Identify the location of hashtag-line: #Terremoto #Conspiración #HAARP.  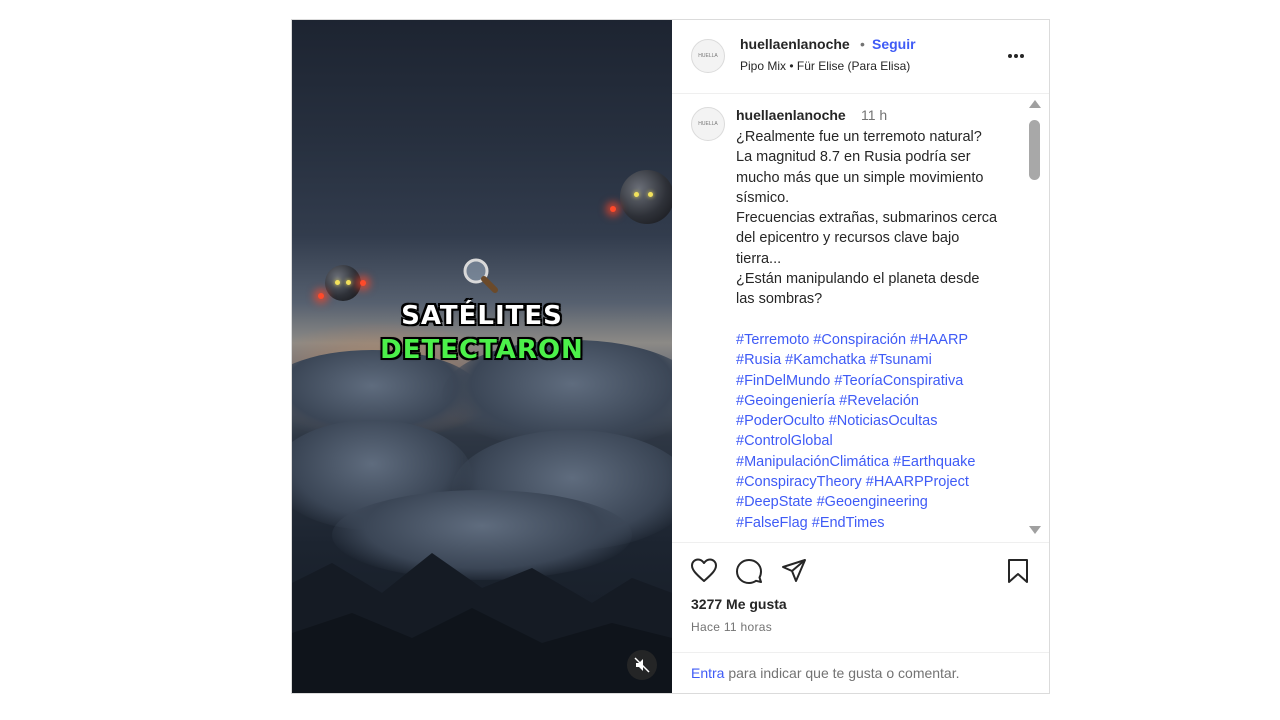
(878, 340).